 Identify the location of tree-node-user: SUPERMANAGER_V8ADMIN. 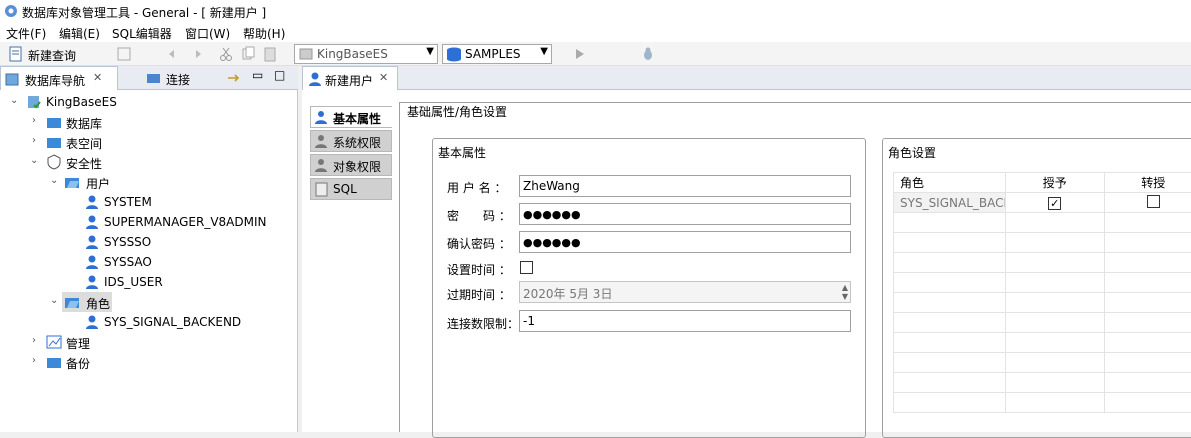
(145, 222).